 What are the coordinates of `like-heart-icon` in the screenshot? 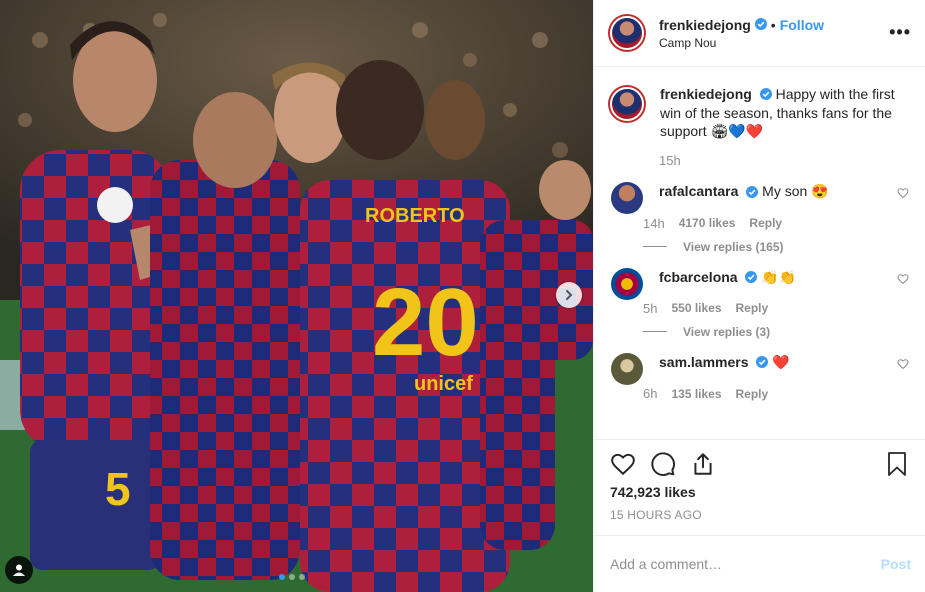 It's located at (623, 464).